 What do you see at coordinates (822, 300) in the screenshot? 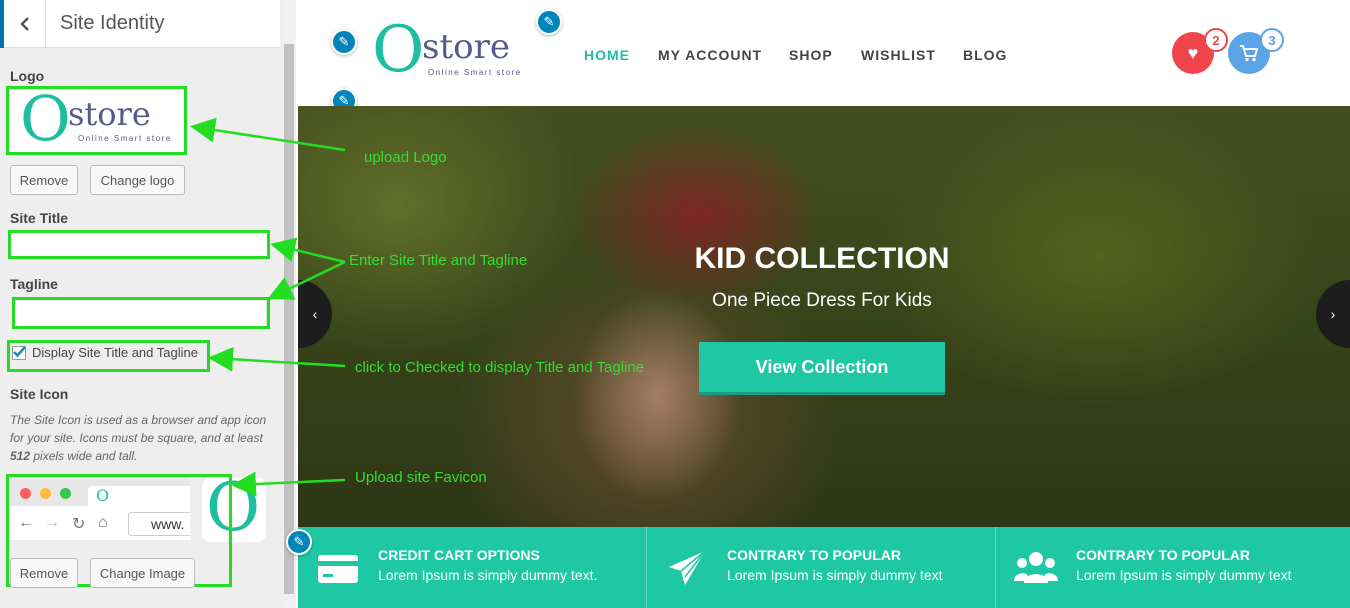
I see `hero-subtitle: One Piece Dress For Kids` at bounding box center [822, 300].